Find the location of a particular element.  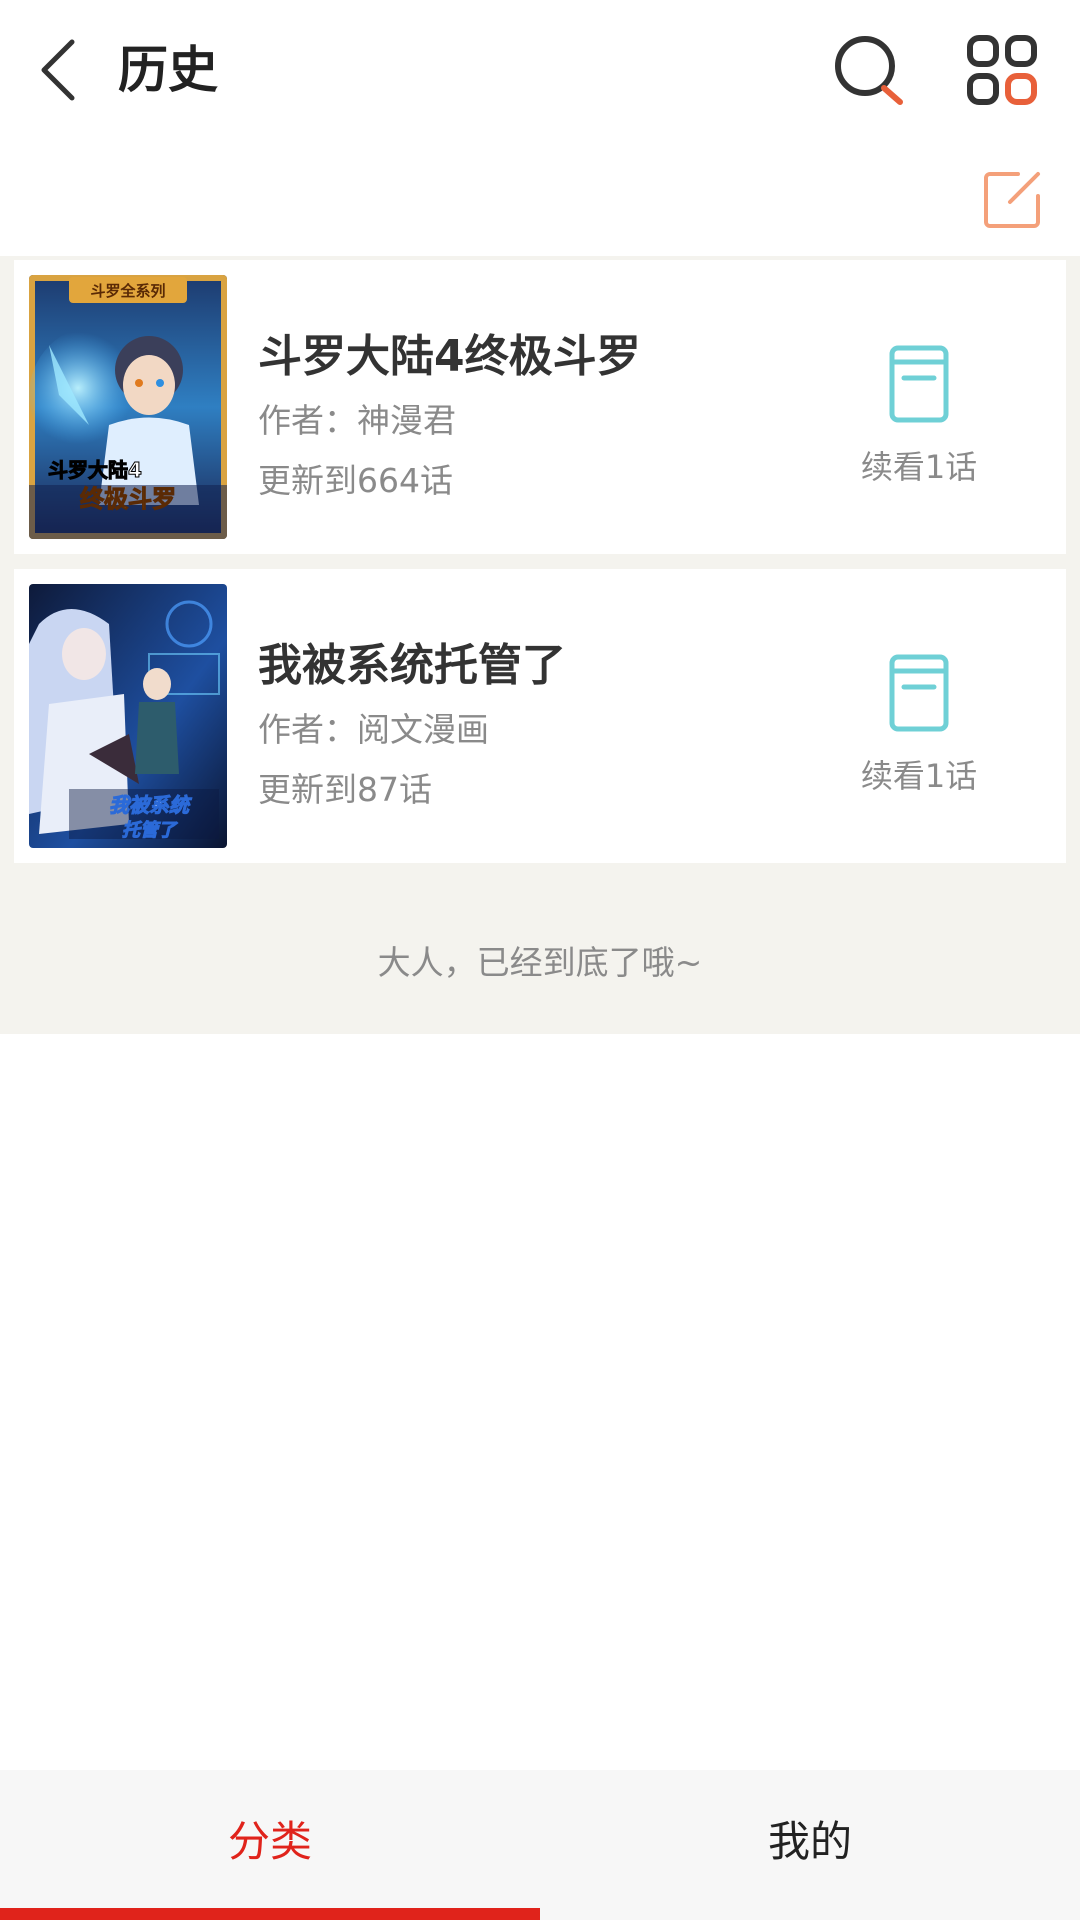

edit-button is located at coordinates (1013, 199).